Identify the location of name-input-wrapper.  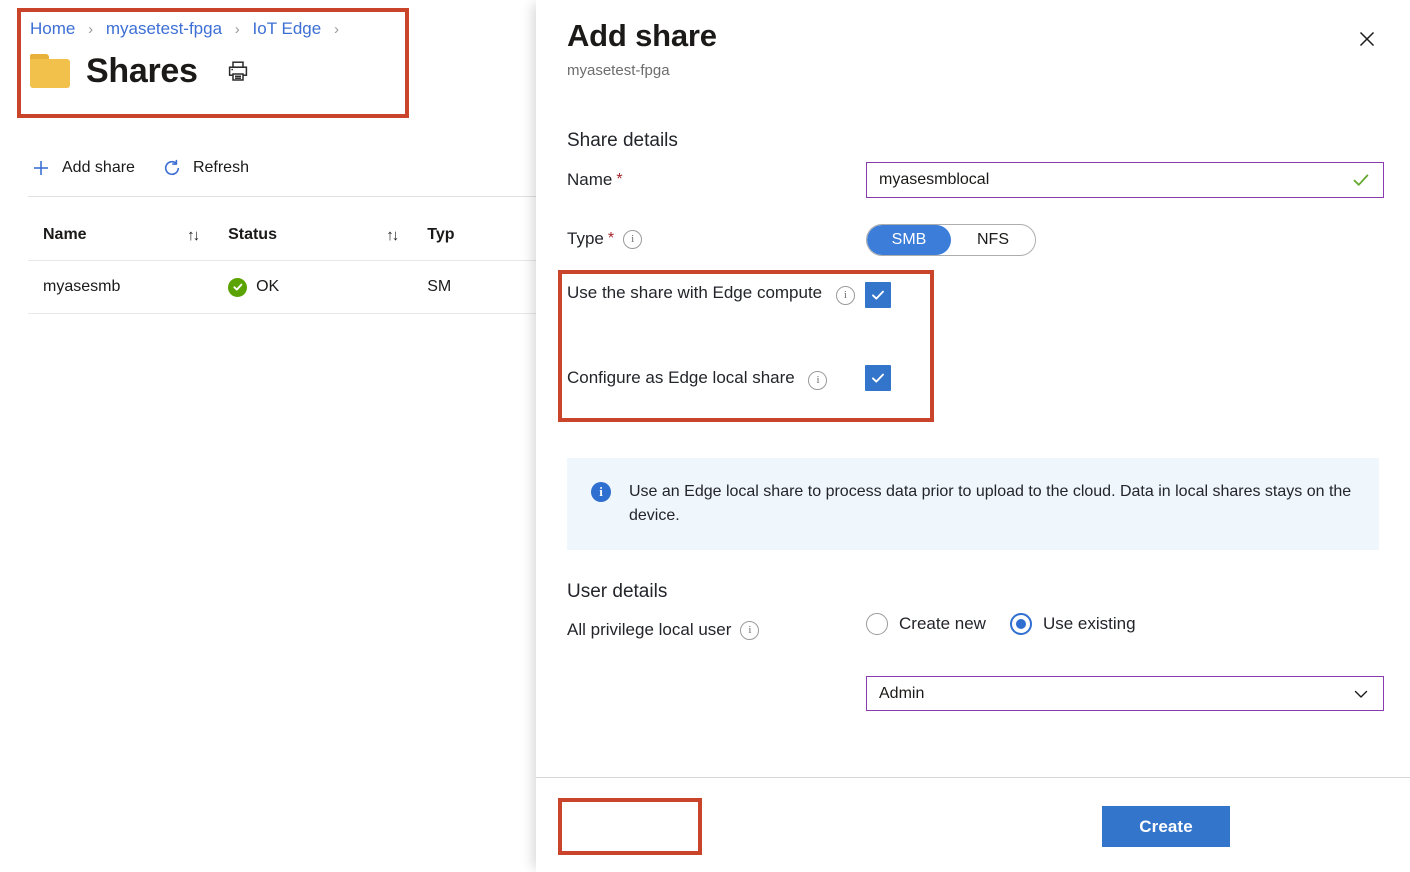
(1125, 180).